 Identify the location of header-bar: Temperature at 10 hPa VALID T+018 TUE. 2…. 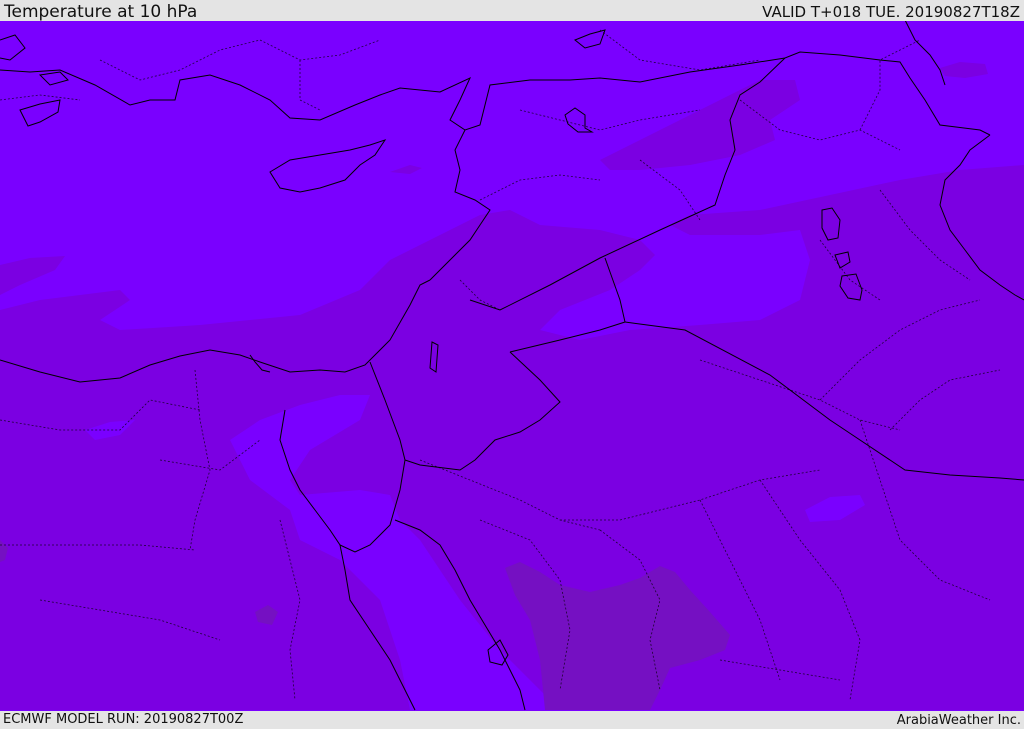
(512, 10).